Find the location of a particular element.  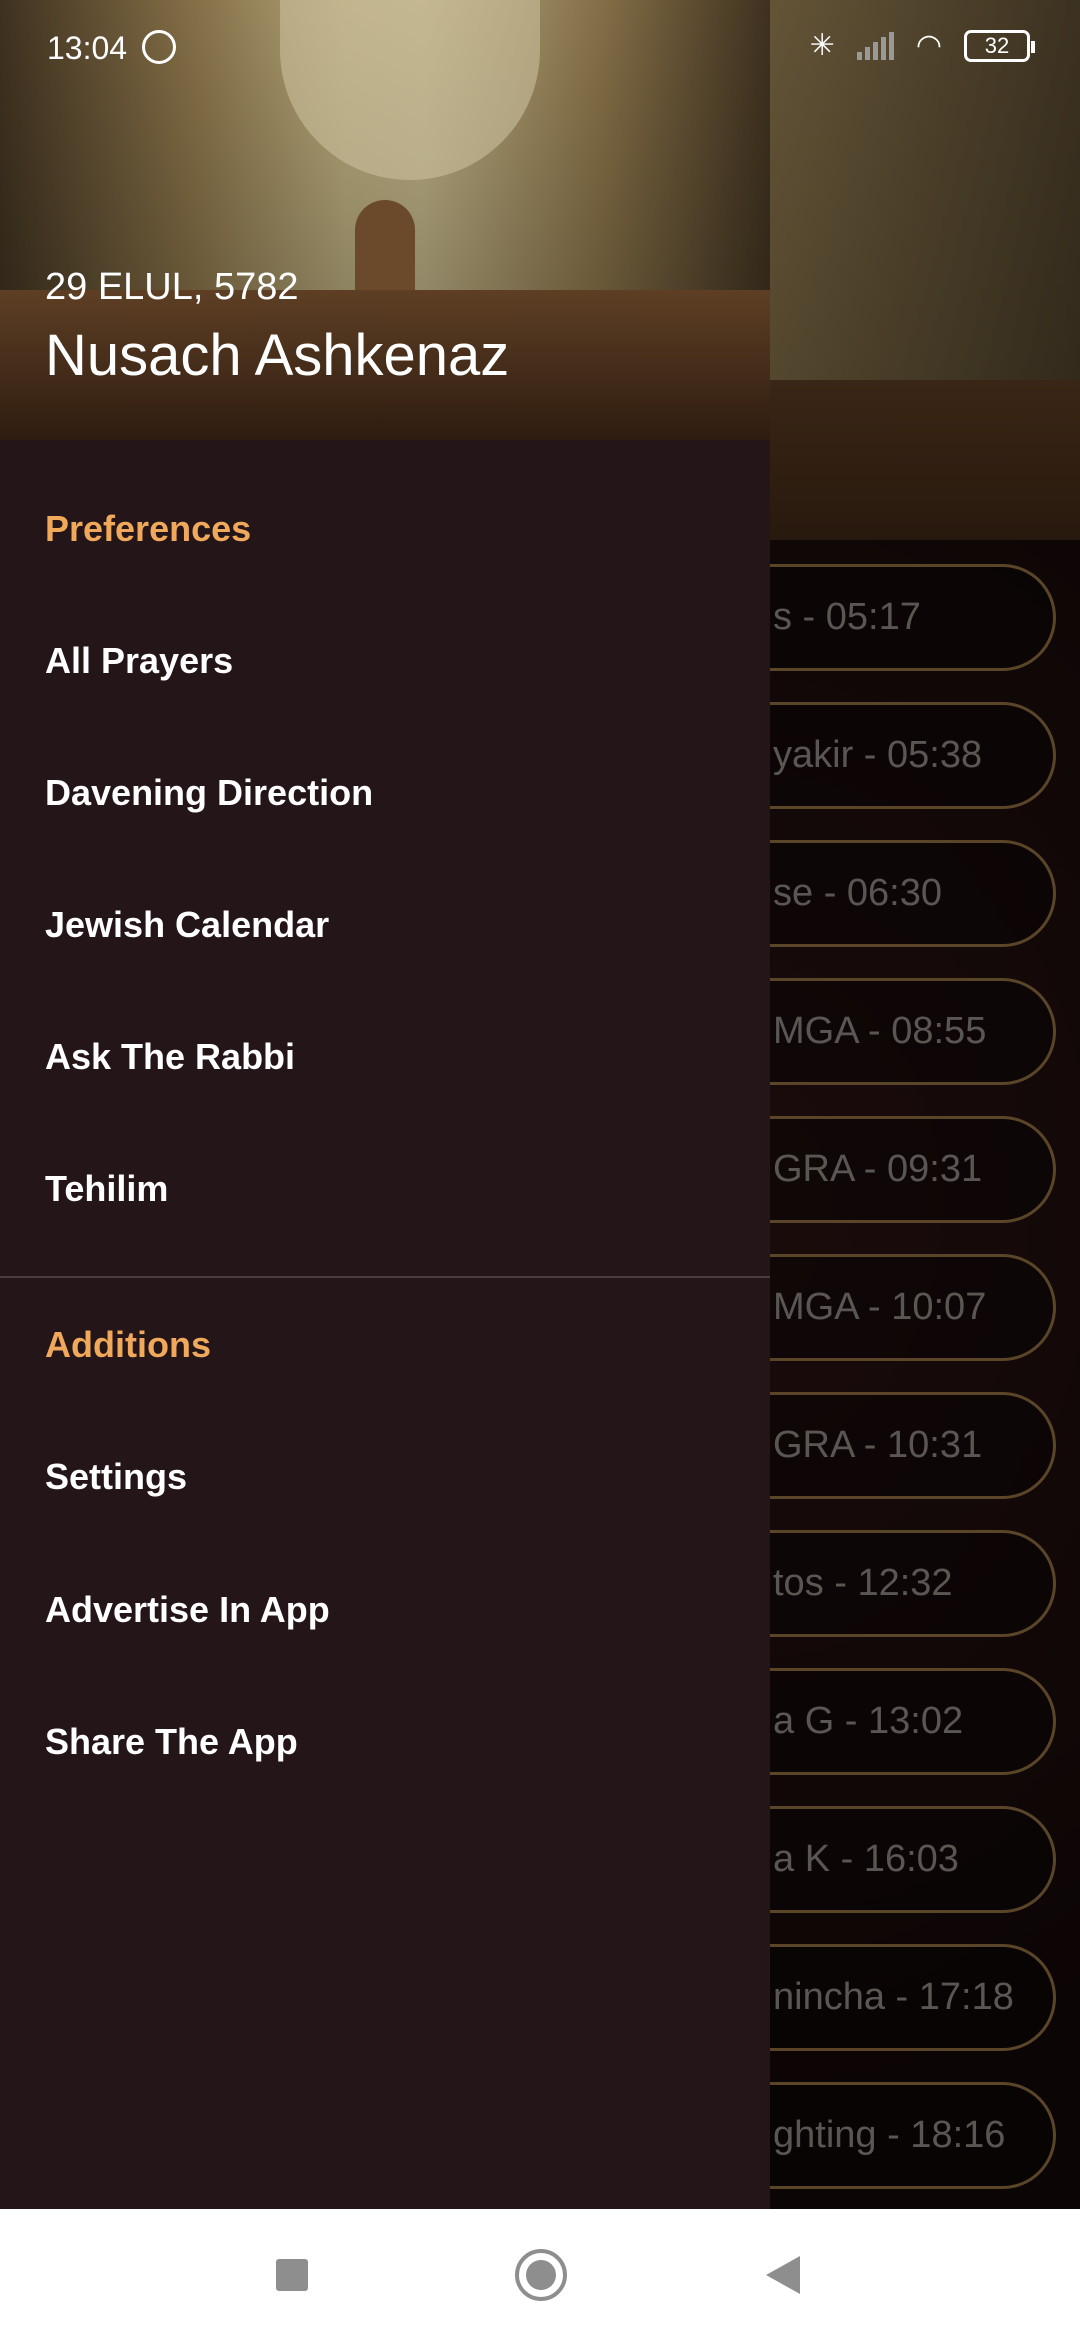

menu-item-davening-direction: Davening Direction is located at coordinates (385, 793).